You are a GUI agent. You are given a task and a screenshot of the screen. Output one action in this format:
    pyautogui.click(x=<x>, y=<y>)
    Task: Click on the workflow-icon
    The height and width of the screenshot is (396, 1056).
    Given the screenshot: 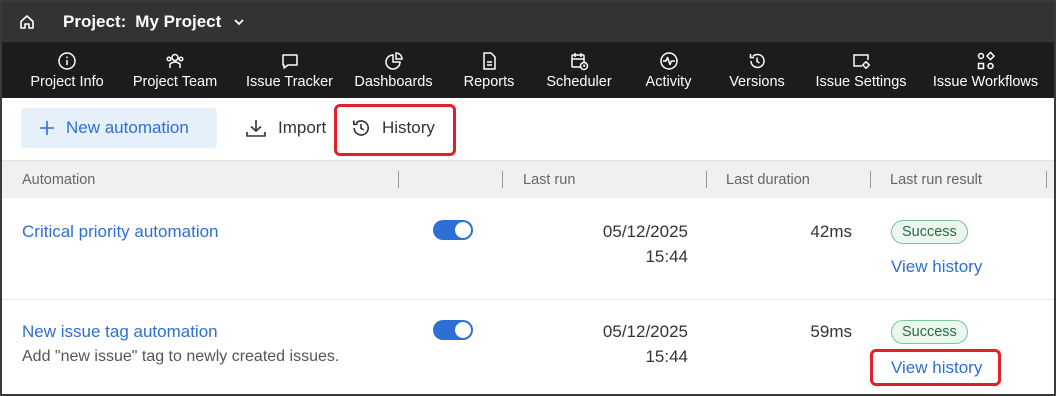 What is the action you would take?
    pyautogui.click(x=986, y=60)
    